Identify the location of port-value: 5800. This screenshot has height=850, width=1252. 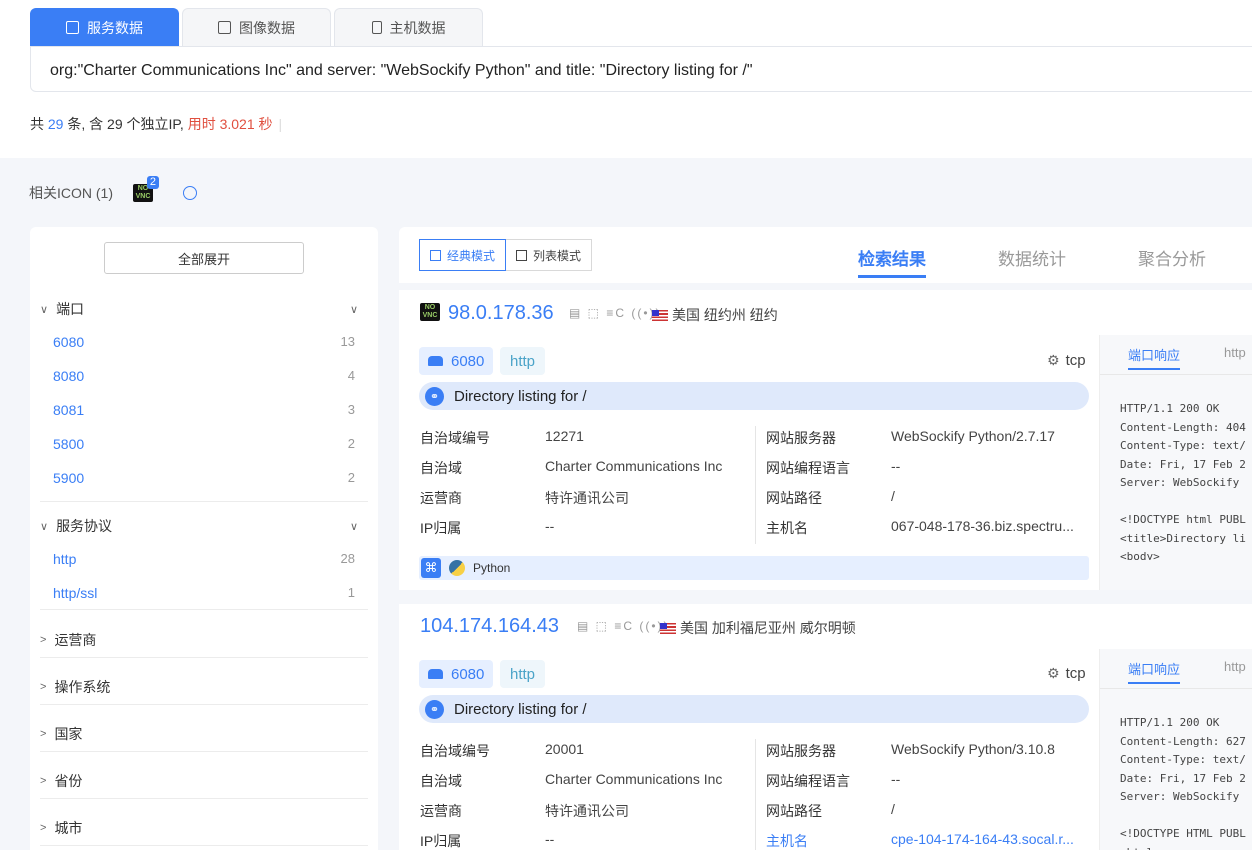
(69, 444).